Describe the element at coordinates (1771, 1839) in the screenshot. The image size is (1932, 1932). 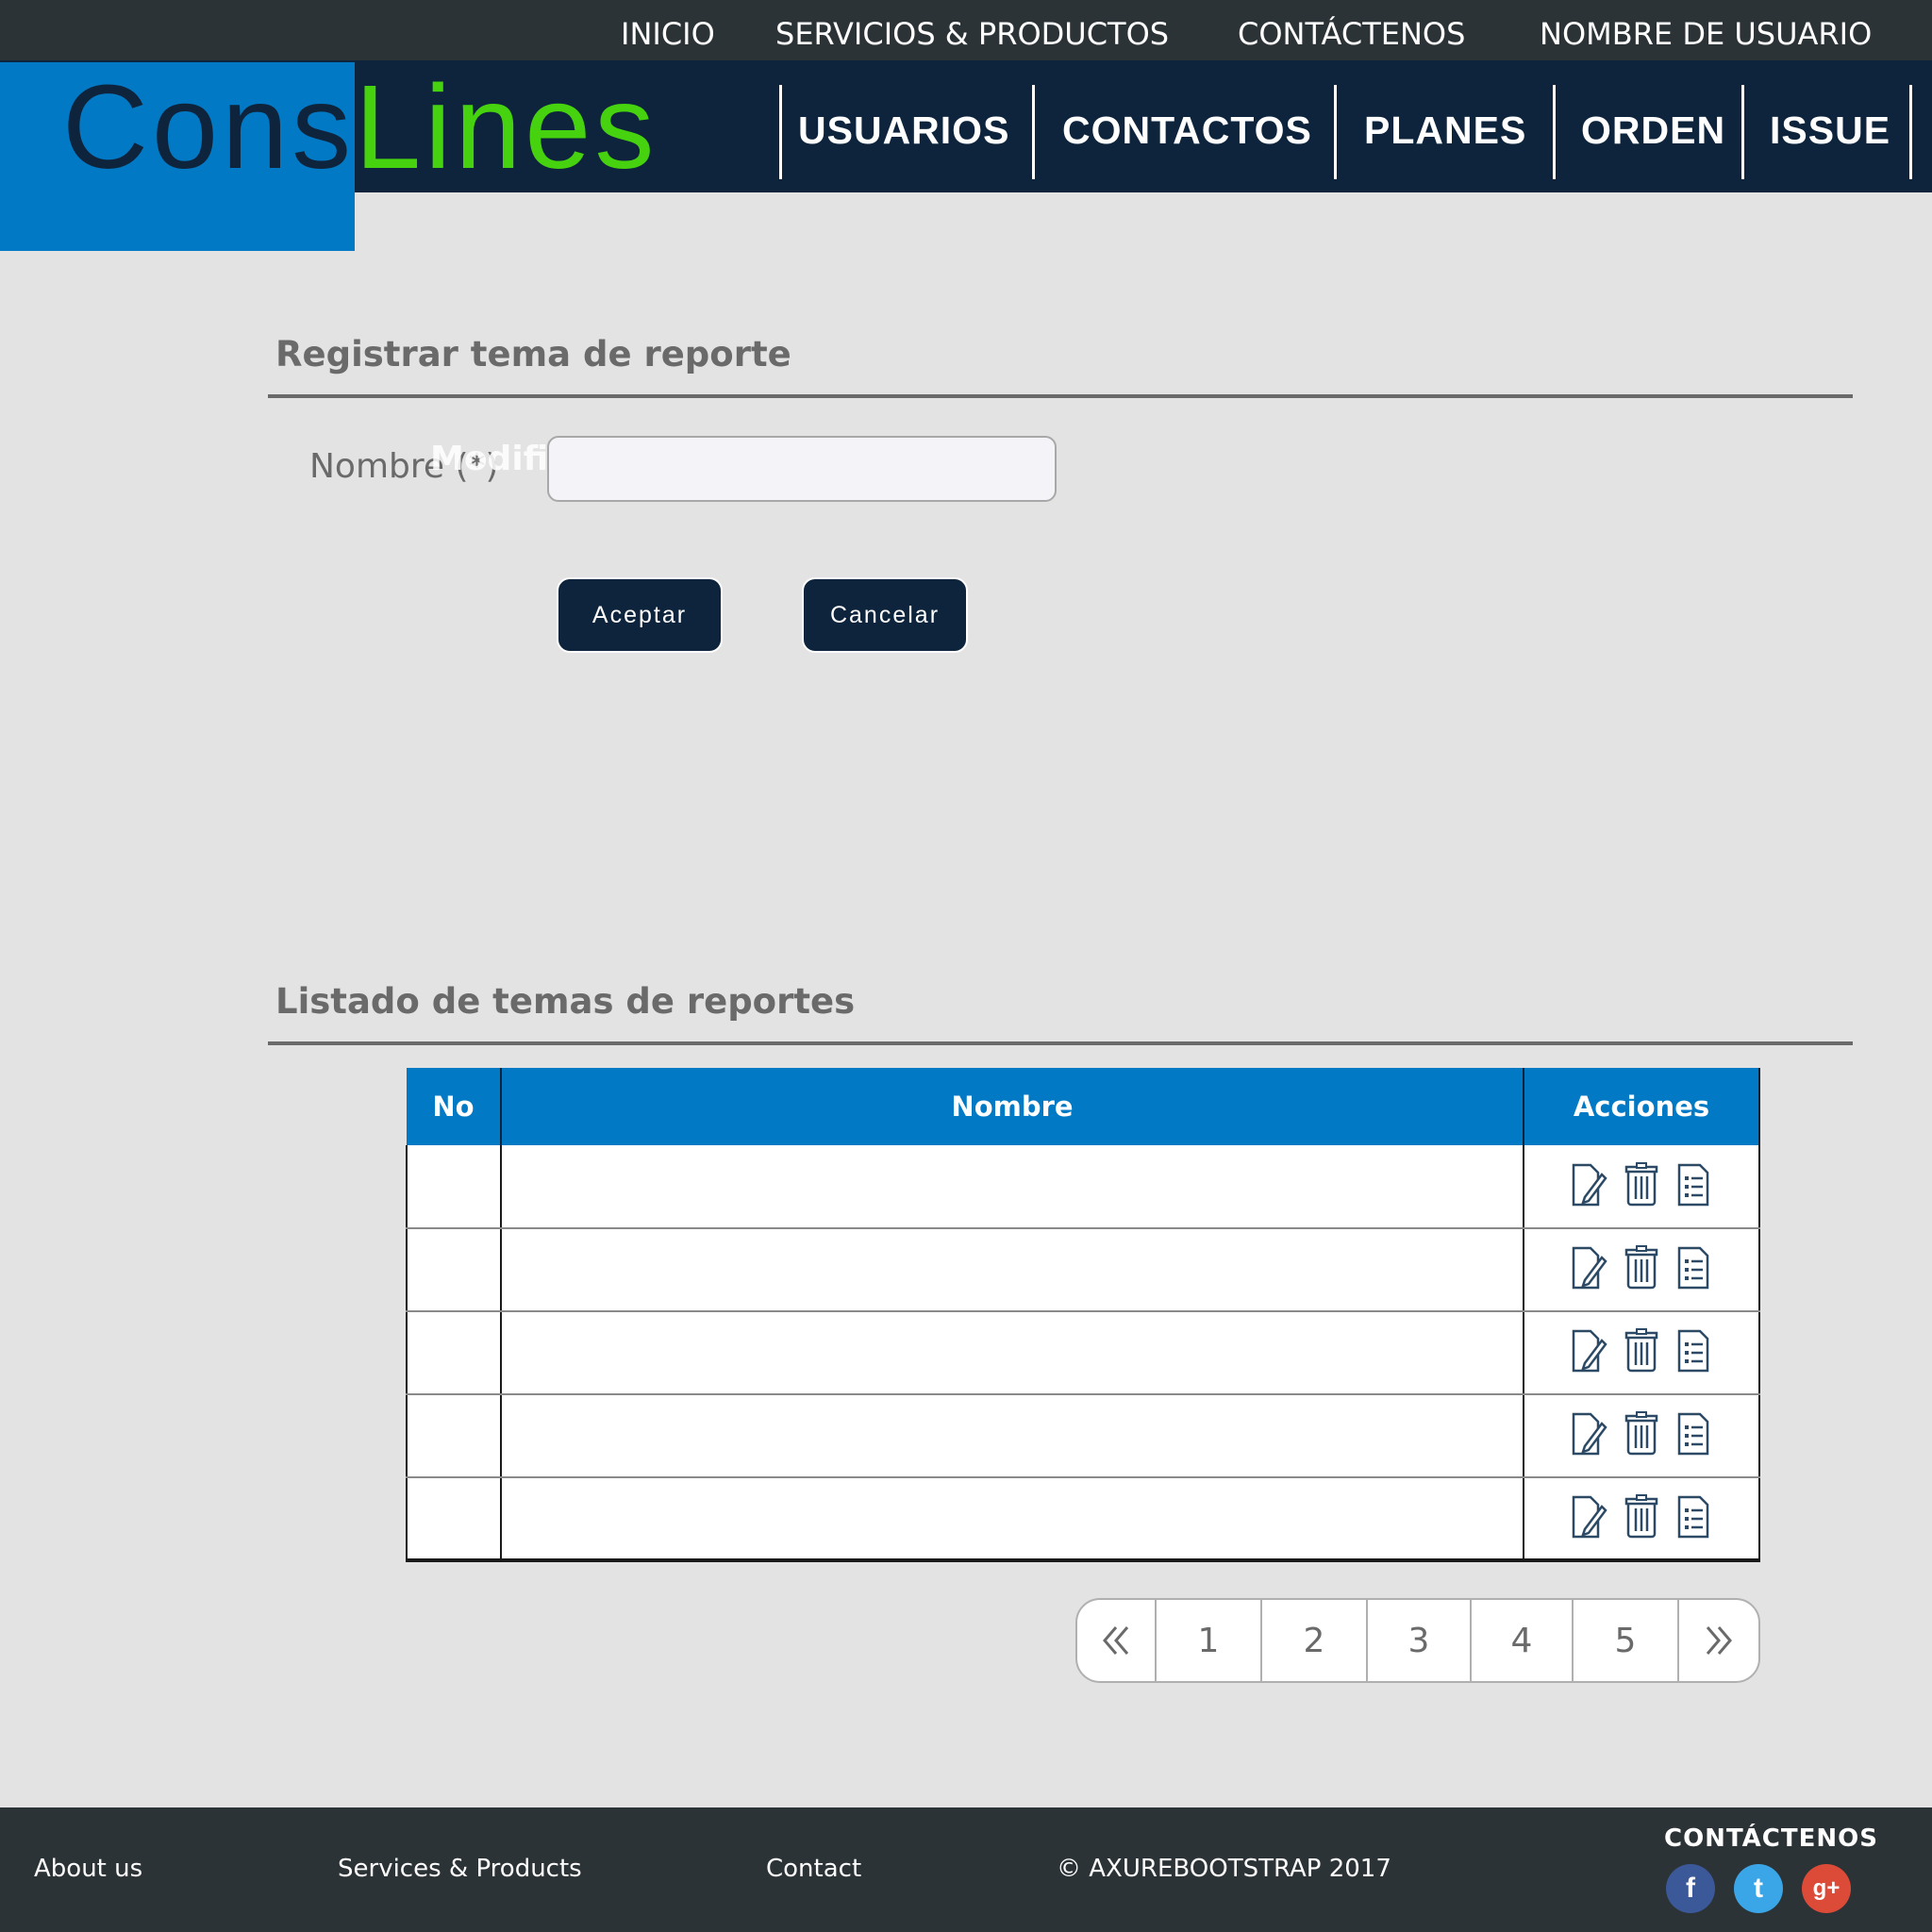
I see `footer-contact-title: CONTÁCTENOS` at that location.